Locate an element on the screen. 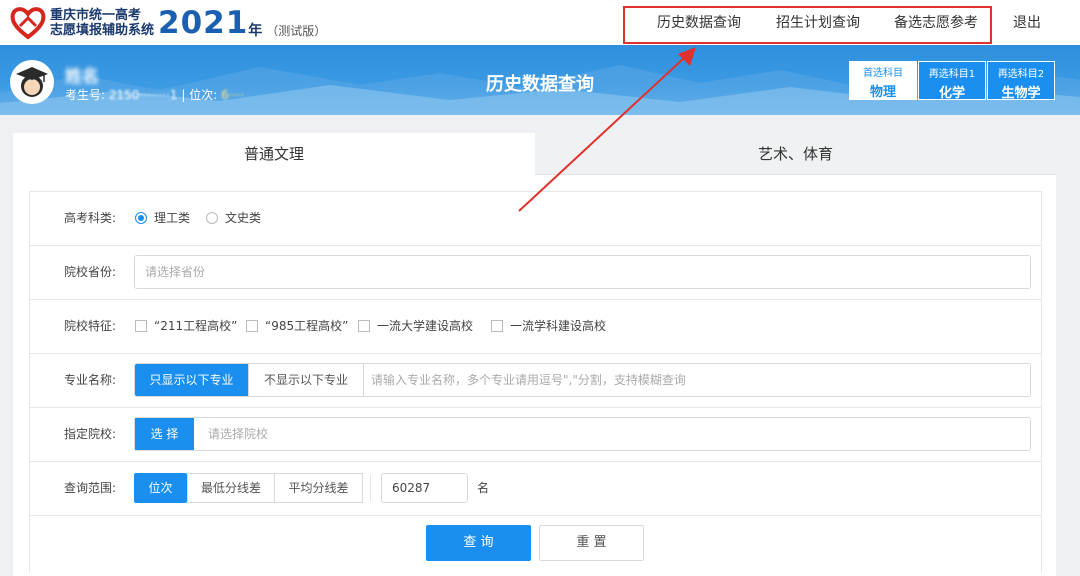 This screenshot has height=576, width=1080. range-avg-diff-button: 平均分线差 is located at coordinates (318, 488).